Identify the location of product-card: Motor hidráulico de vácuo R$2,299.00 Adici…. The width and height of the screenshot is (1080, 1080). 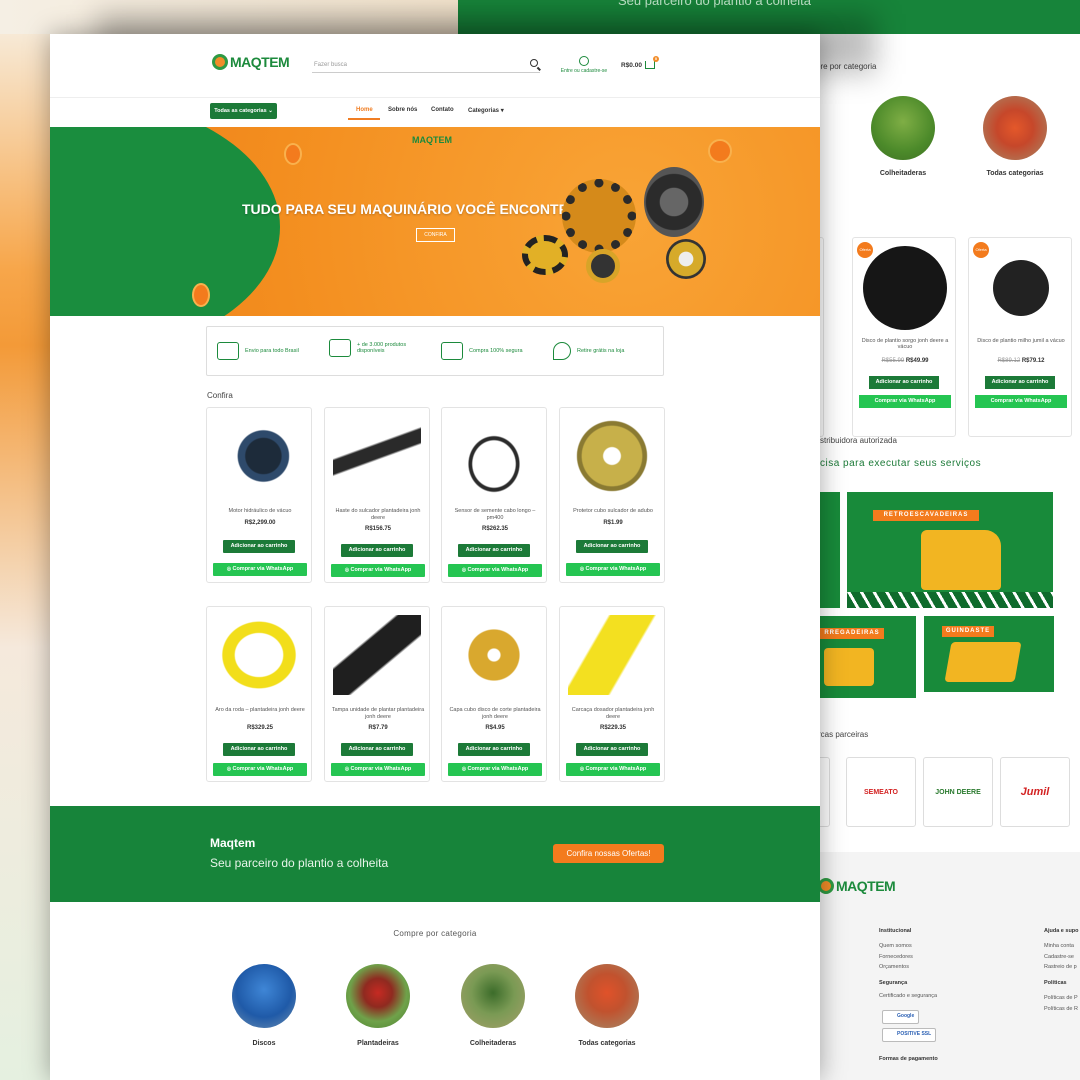
(259, 495).